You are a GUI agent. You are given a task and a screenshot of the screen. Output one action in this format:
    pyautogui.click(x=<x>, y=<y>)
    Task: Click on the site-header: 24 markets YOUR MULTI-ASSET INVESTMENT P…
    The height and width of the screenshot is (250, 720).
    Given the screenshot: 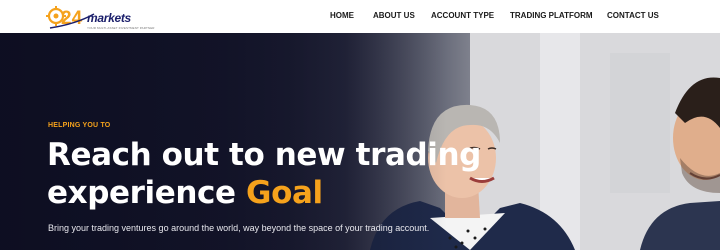 What is the action you would take?
    pyautogui.click(x=360, y=16)
    